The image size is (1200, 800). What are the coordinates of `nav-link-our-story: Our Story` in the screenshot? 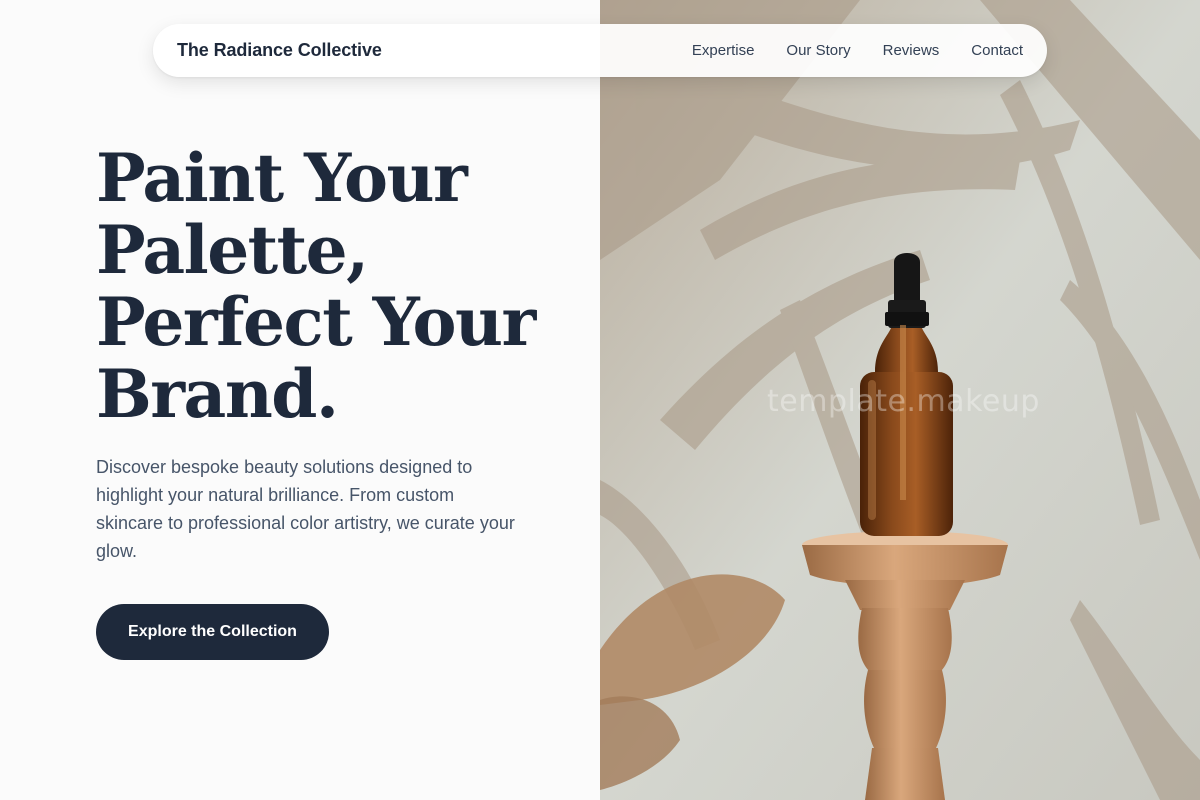 It's located at (818, 50).